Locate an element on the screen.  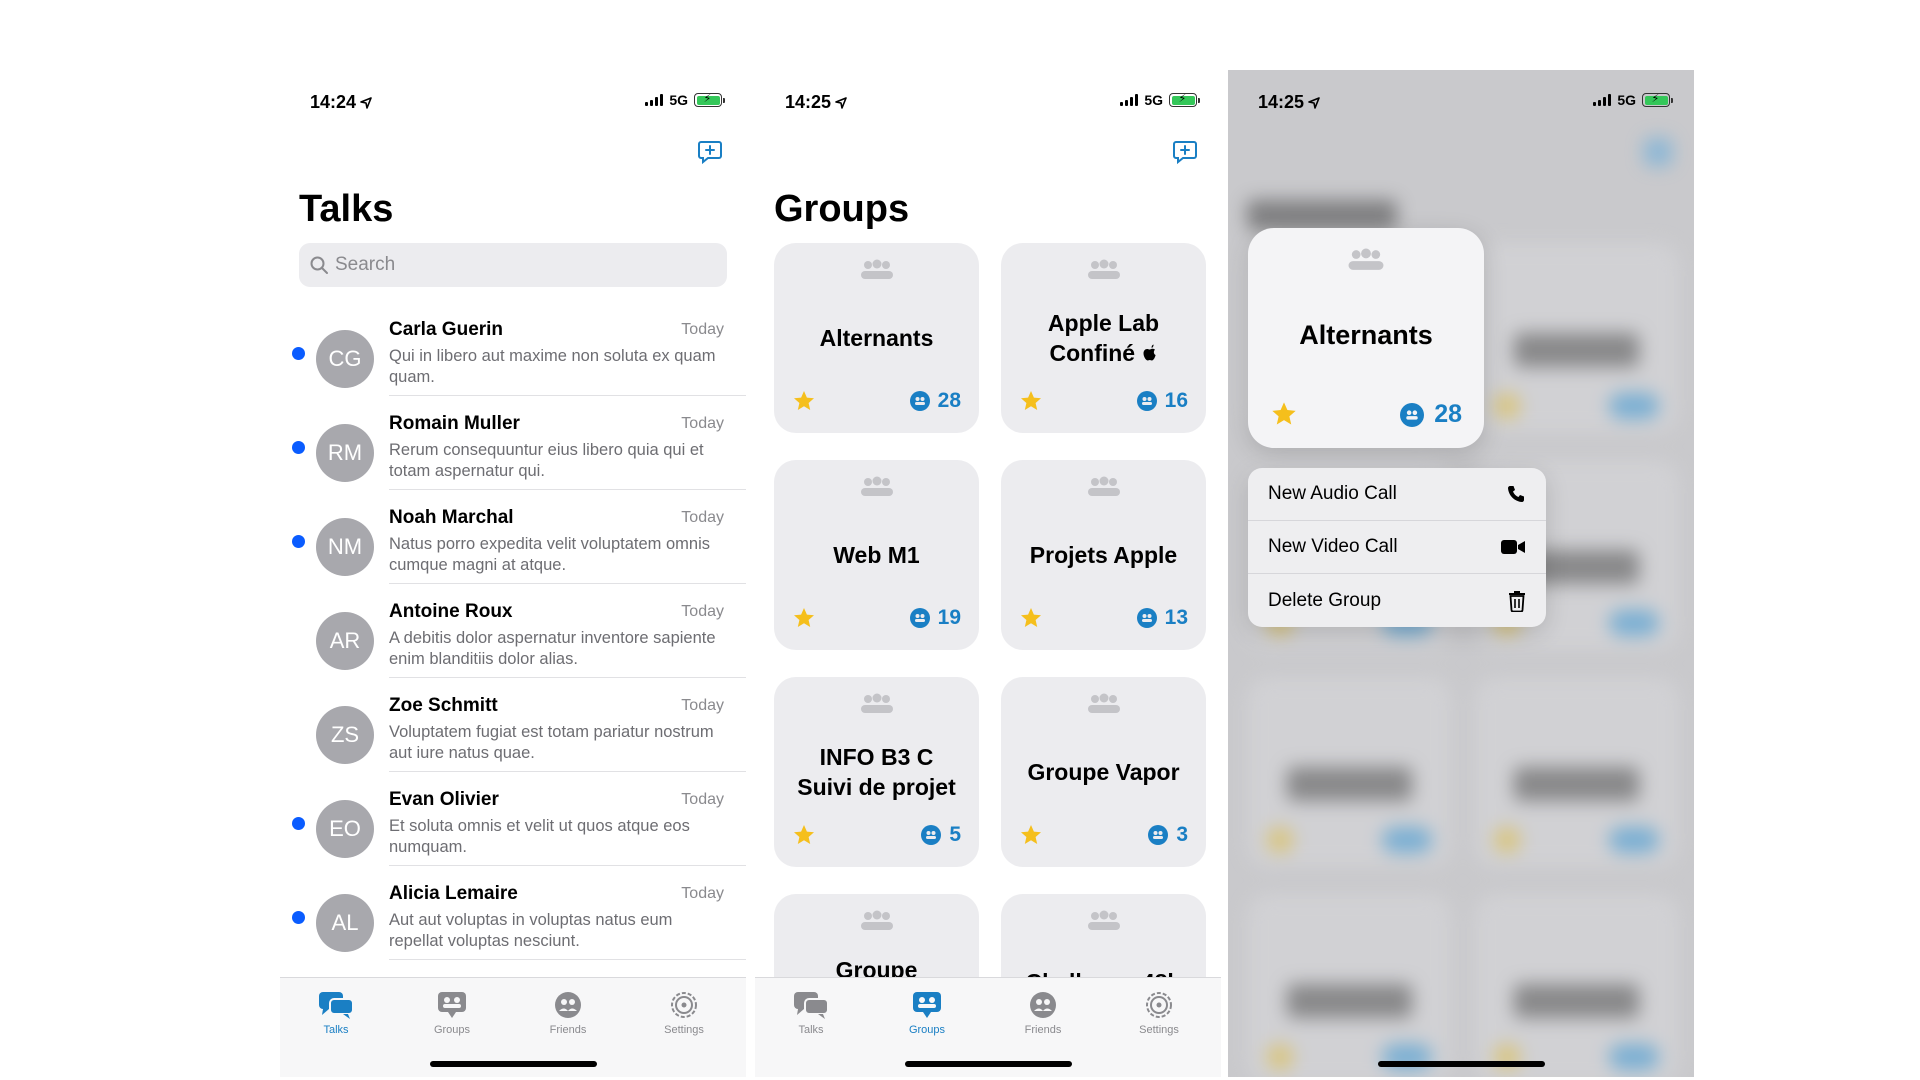
signal-icon is located at coordinates (1129, 100).